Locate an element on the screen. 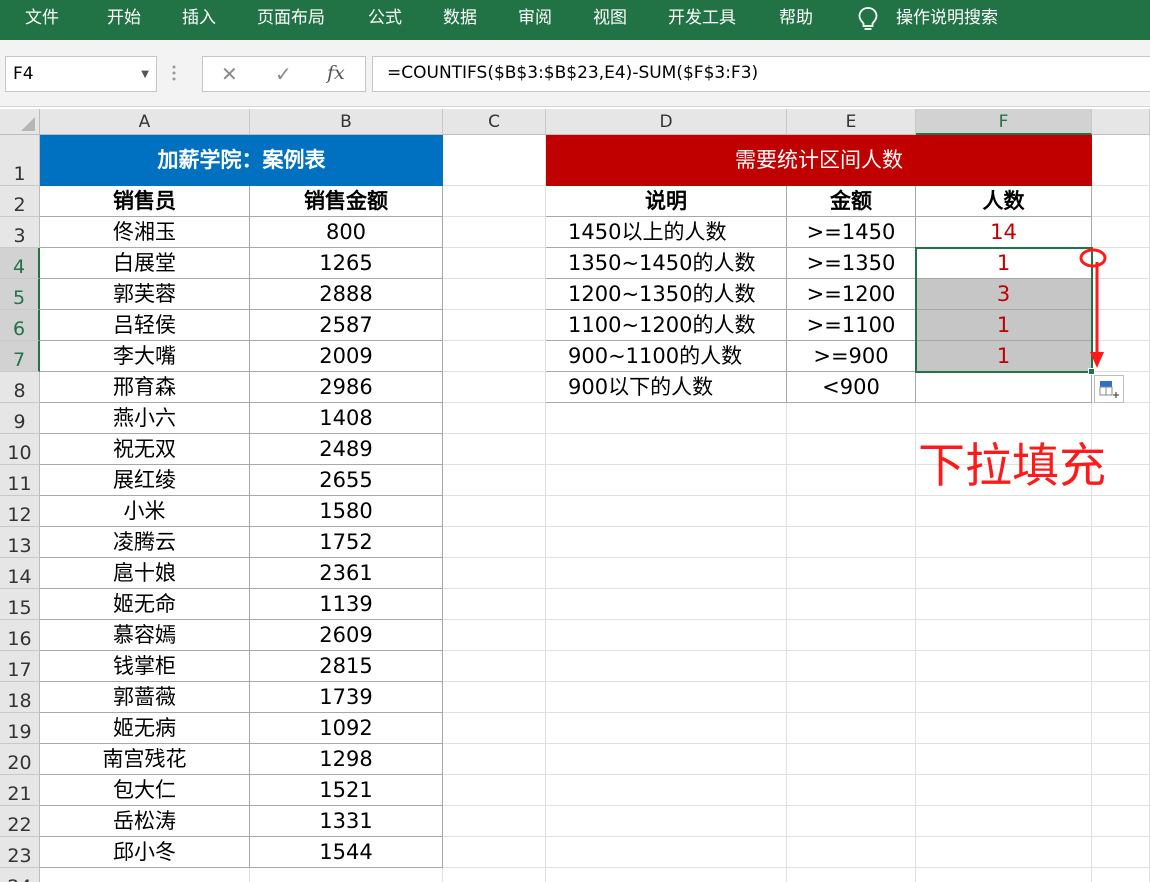 This screenshot has width=1150, height=882. row-header-15: 15 is located at coordinates (20, 604).